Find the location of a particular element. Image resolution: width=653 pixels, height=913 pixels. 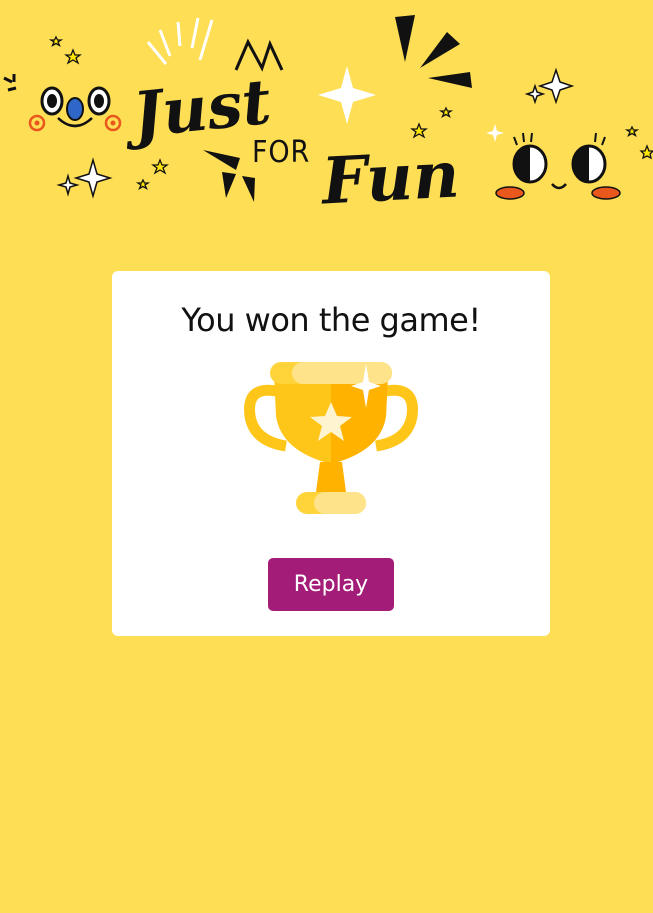

replay-button: Replay is located at coordinates (331, 584).